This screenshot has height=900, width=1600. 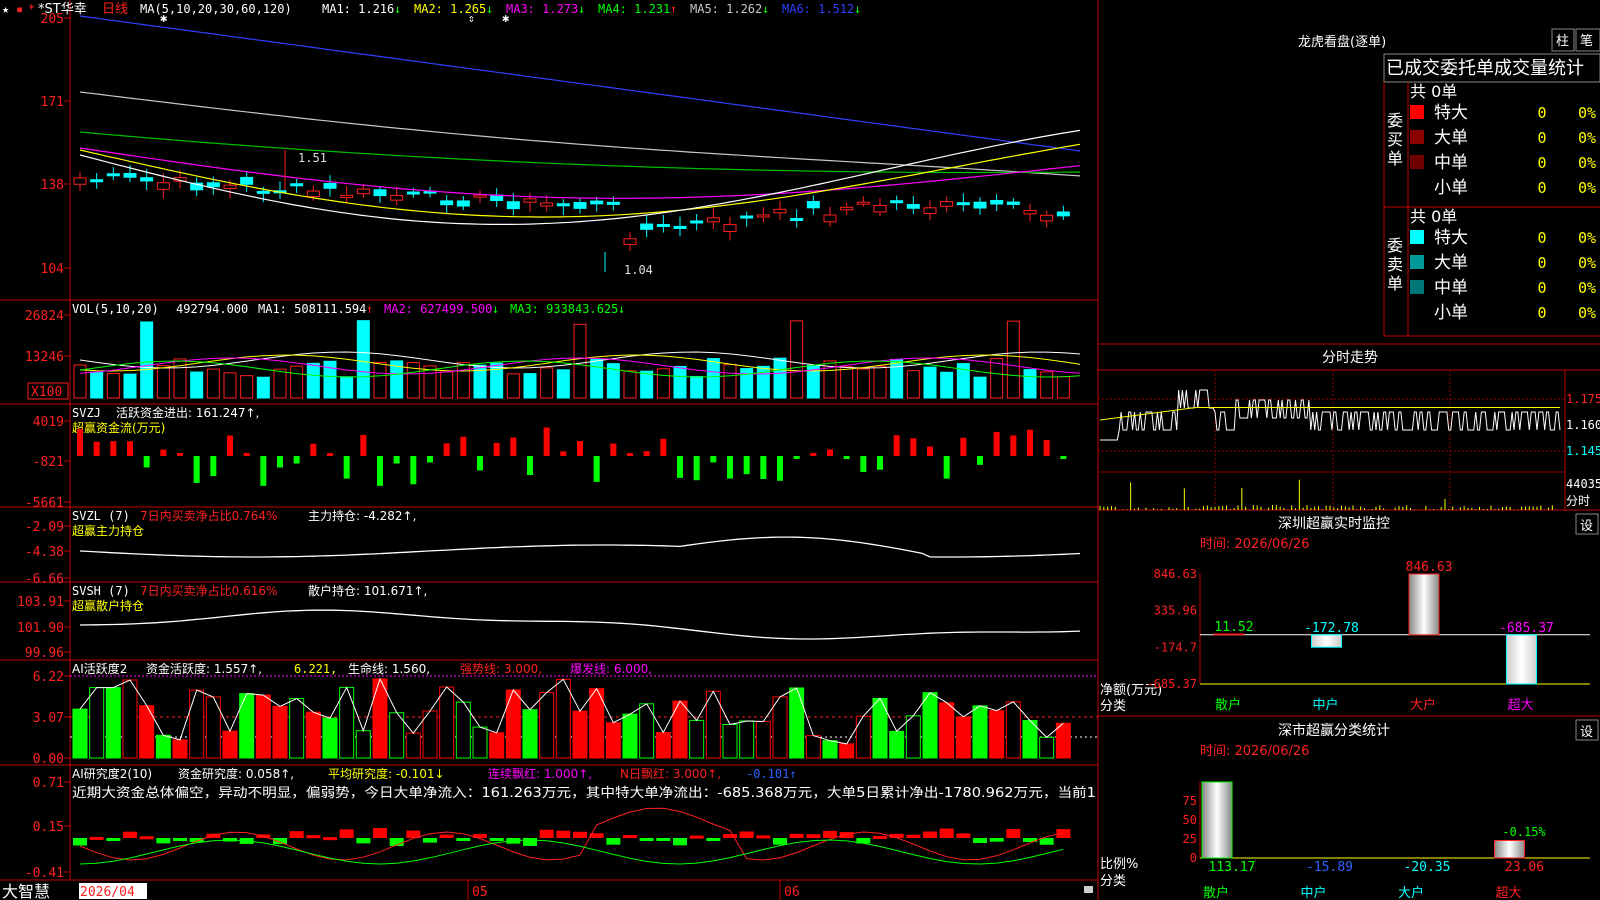 I want to click on low-note: 1.04, so click(x=638, y=270).